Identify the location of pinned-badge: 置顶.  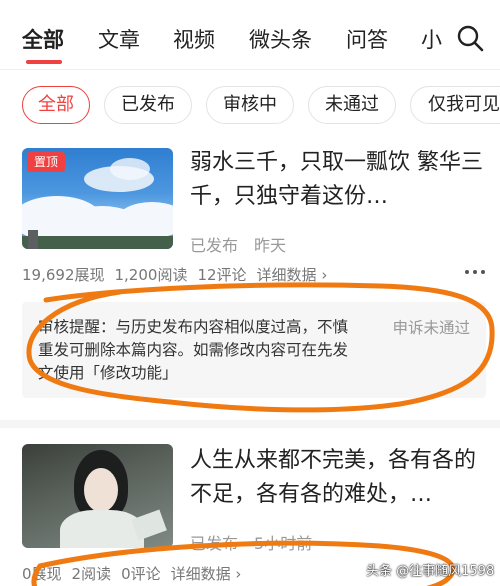
(46, 162).